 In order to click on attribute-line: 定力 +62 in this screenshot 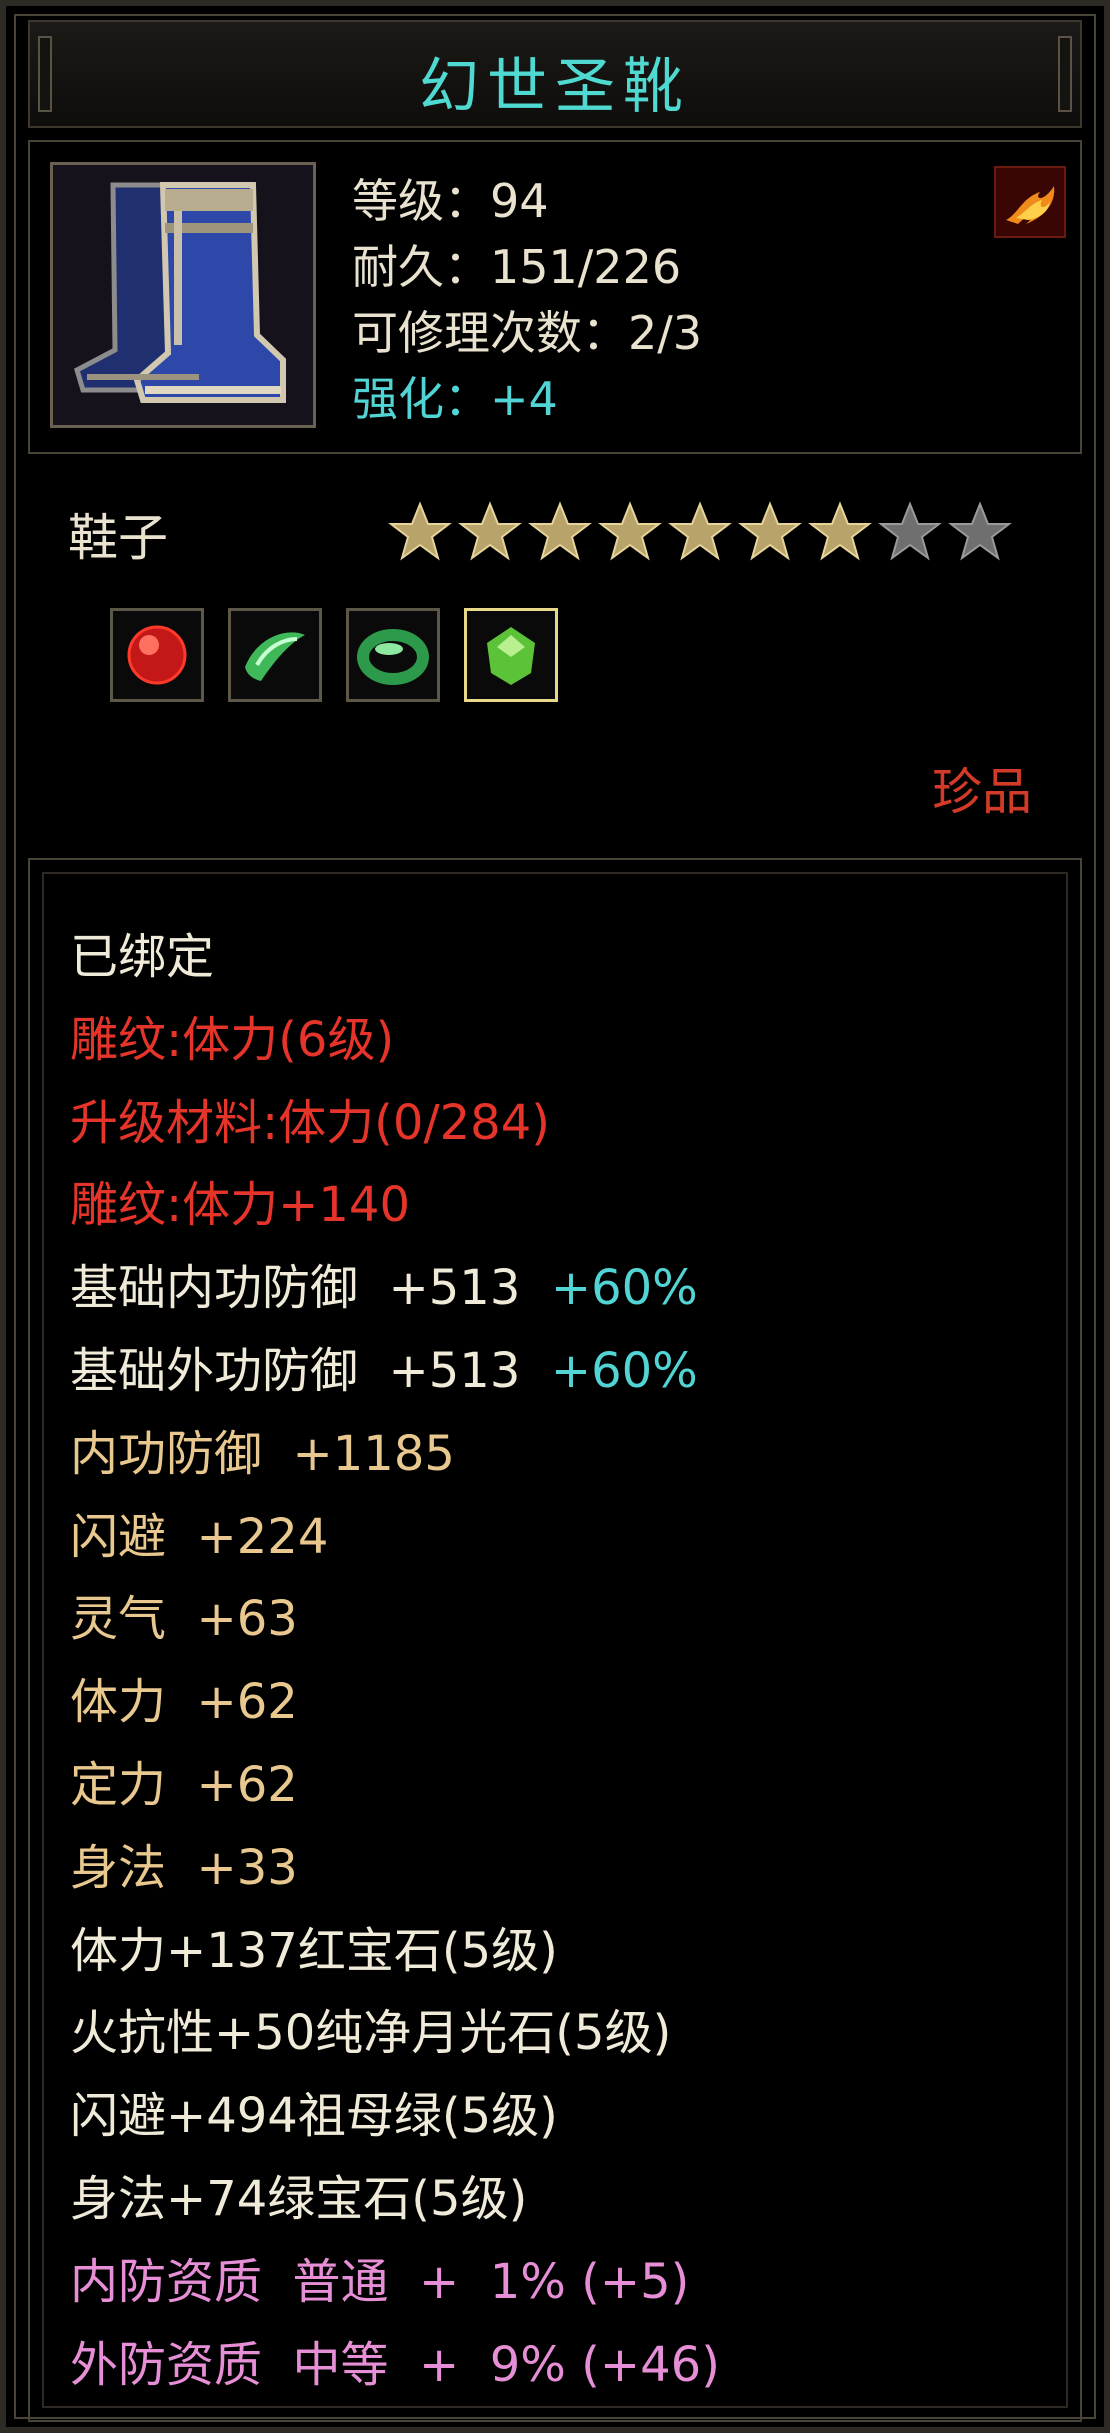, I will do `click(395, 1785)`.